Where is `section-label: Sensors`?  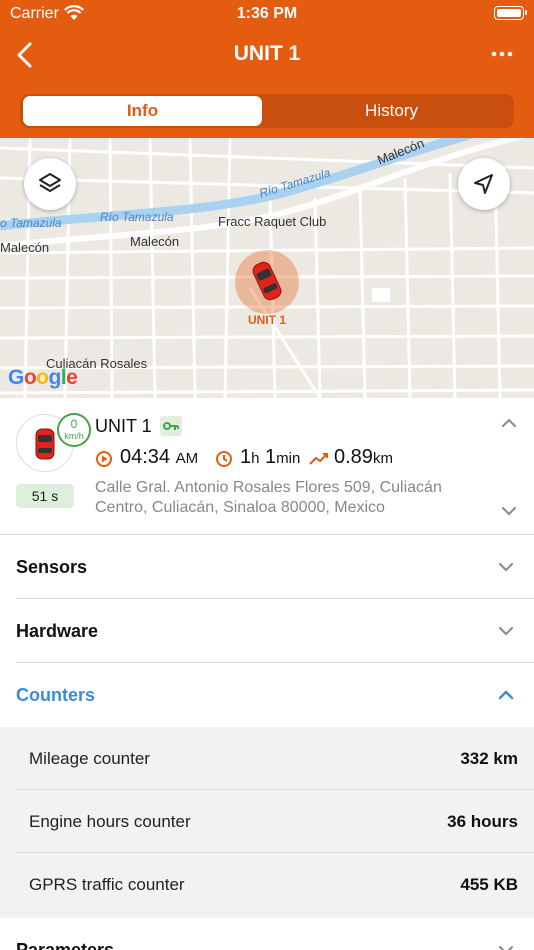 section-label: Sensors is located at coordinates (52, 567).